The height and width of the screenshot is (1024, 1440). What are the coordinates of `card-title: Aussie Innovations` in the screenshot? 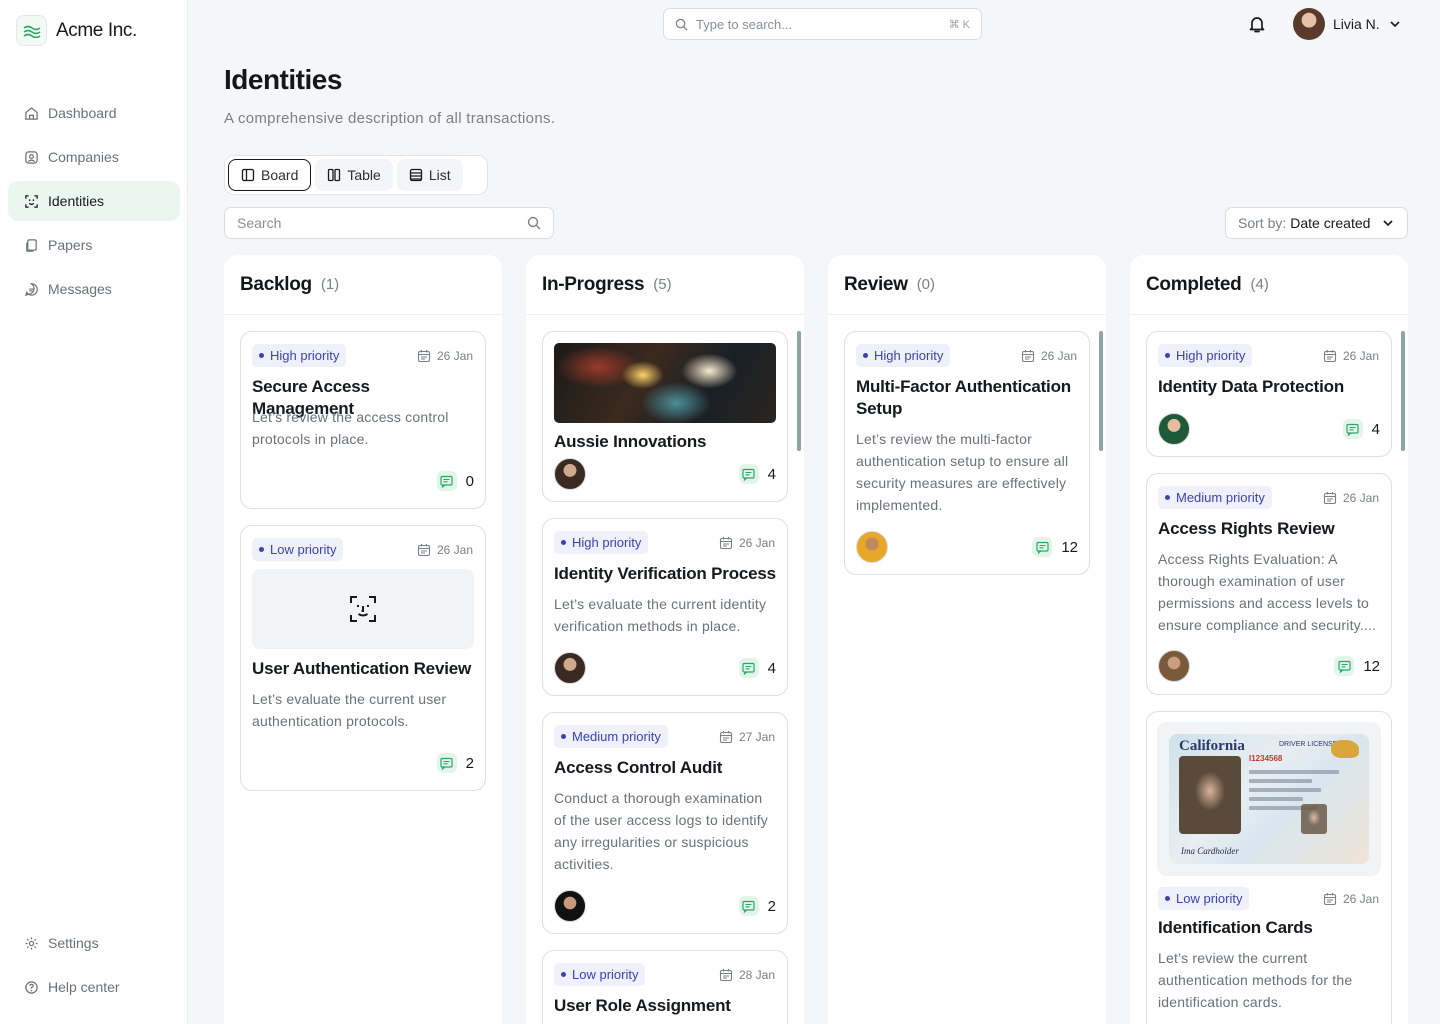 It's located at (630, 441).